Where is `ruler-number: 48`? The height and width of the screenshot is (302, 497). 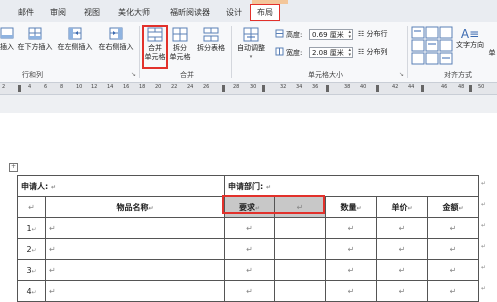 ruler-number: 48 is located at coordinates (461, 87).